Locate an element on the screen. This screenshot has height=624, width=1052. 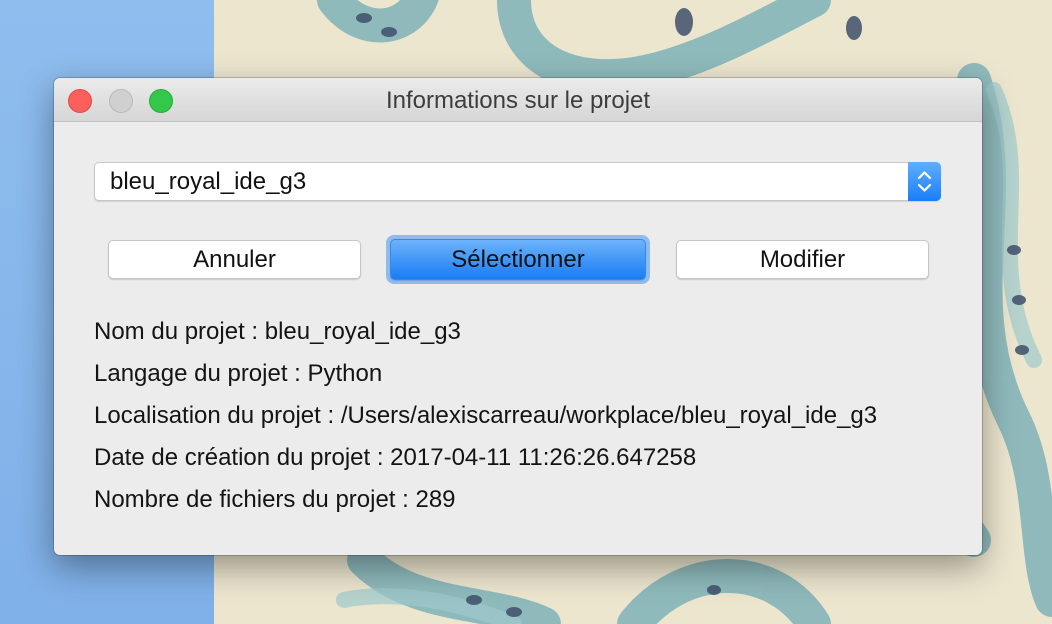
title-bar: Informations sur le projet is located at coordinates (518, 100).